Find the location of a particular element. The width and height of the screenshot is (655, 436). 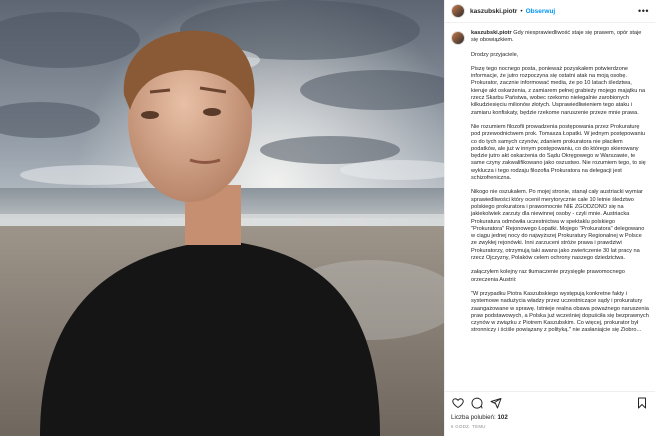

more-options-icon: ••• is located at coordinates (643, 11).